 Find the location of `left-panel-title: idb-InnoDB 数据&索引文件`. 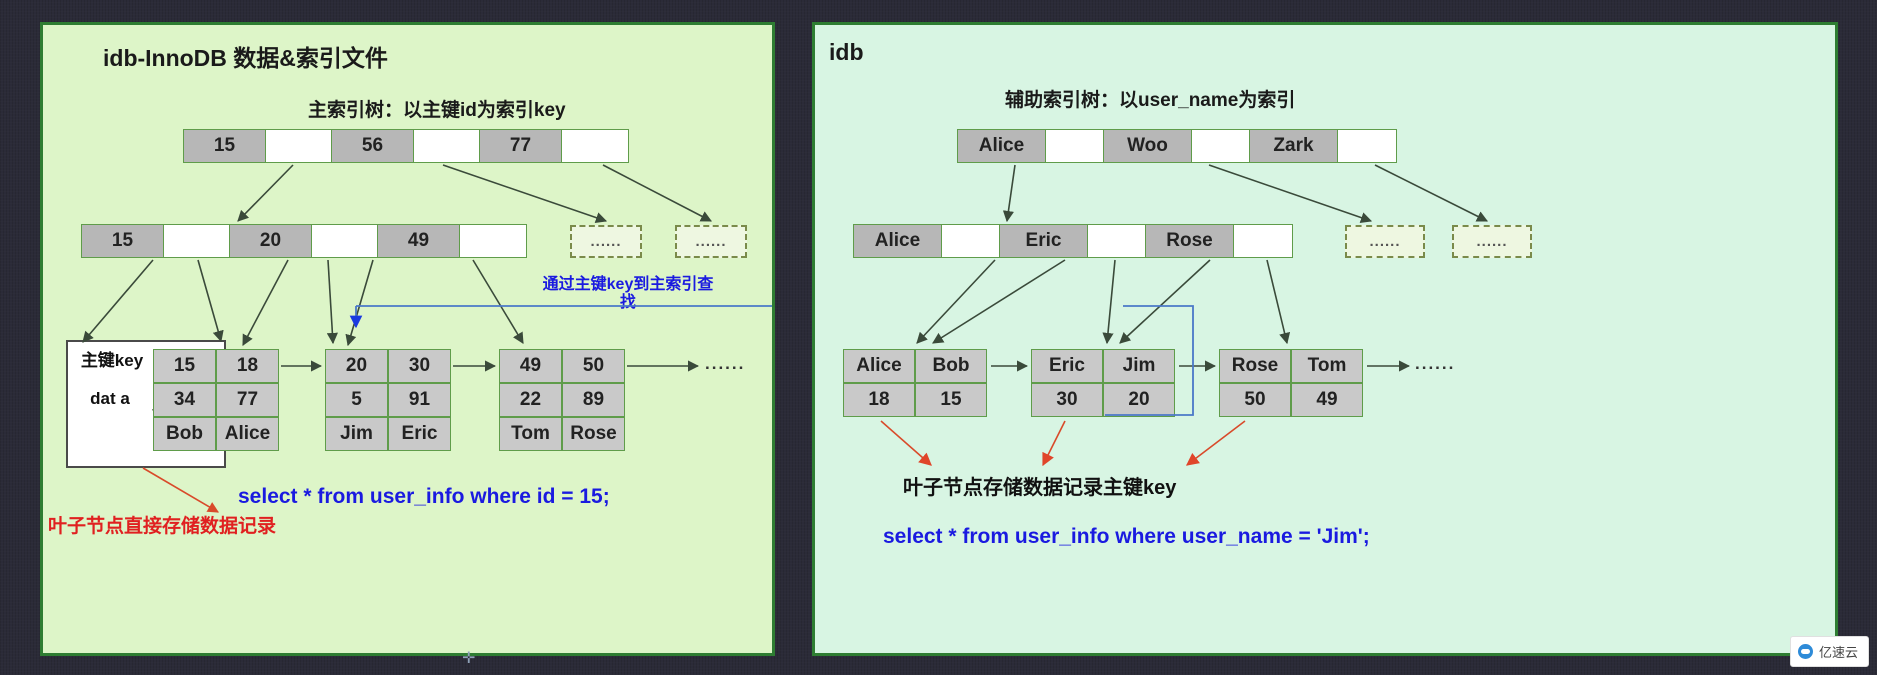

left-panel-title: idb-InnoDB 数据&索引文件 is located at coordinates (245, 58).